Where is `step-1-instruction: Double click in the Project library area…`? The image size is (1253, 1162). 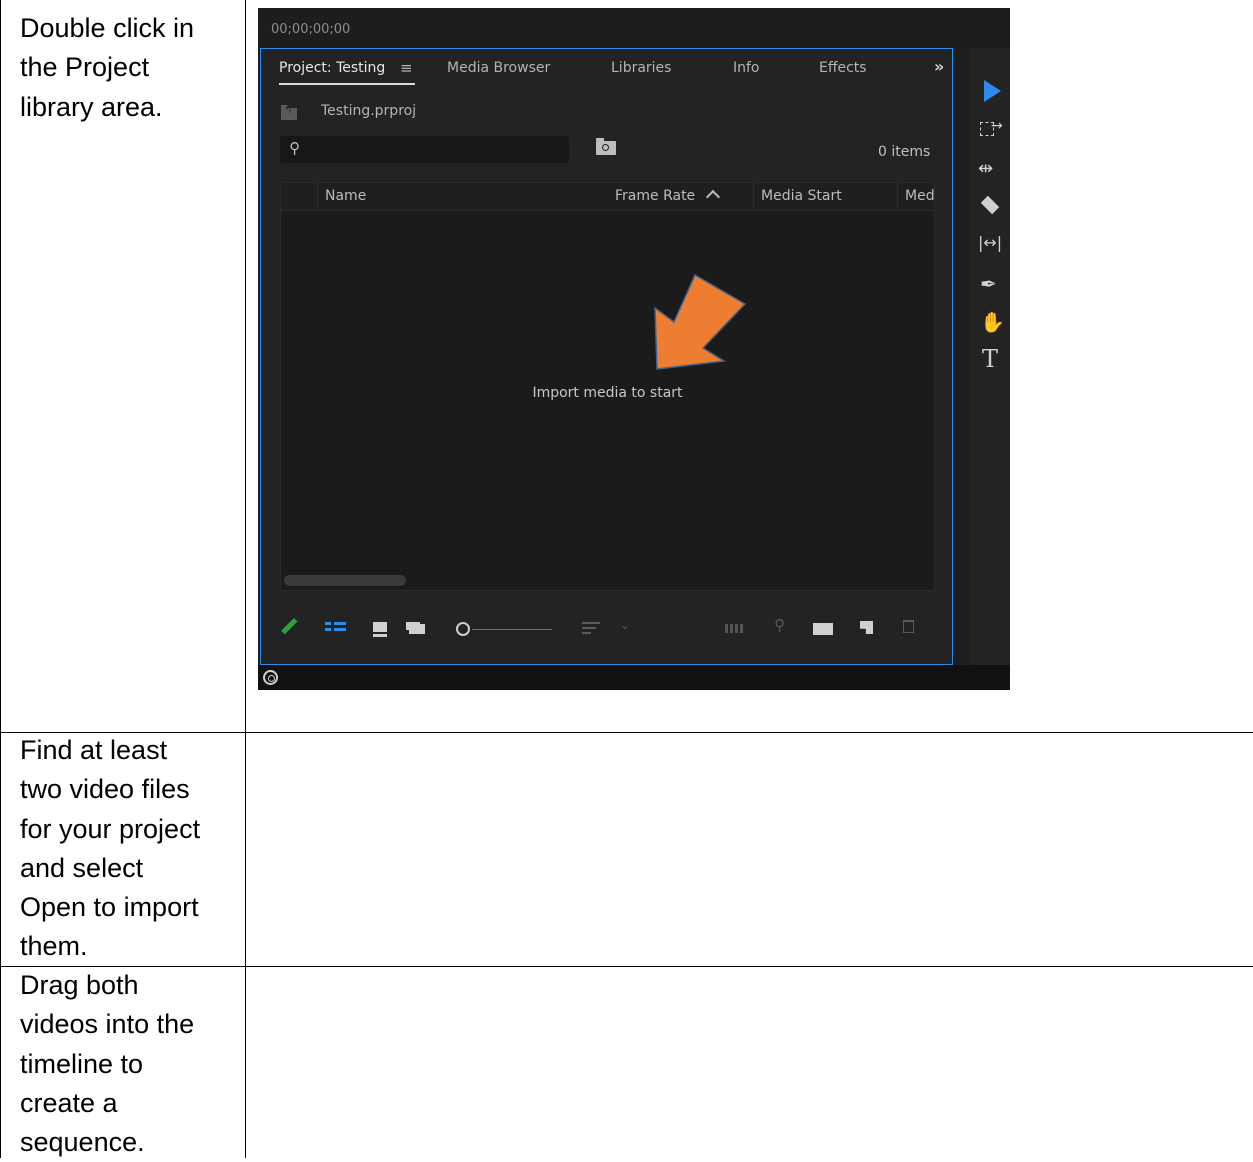 step-1-instruction: Double click in the Project library area… is located at coordinates (130, 68).